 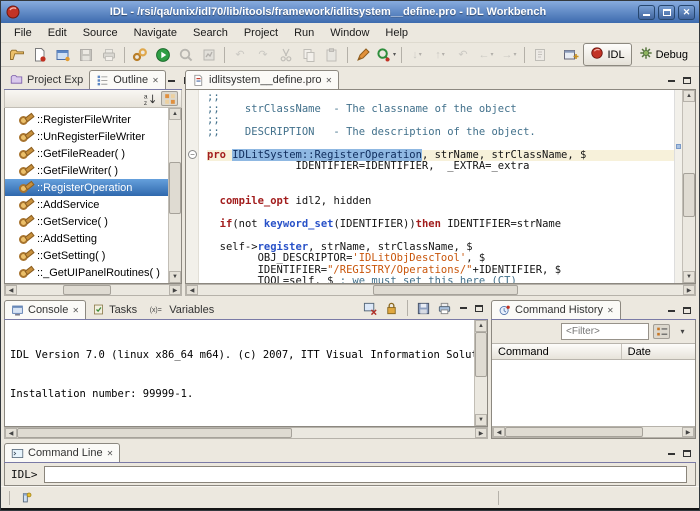 I want to click on run-button, so click(x=163, y=55).